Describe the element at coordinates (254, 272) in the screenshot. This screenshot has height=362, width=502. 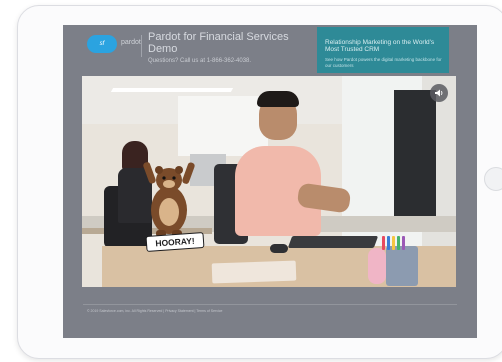
I see `notebook` at that location.